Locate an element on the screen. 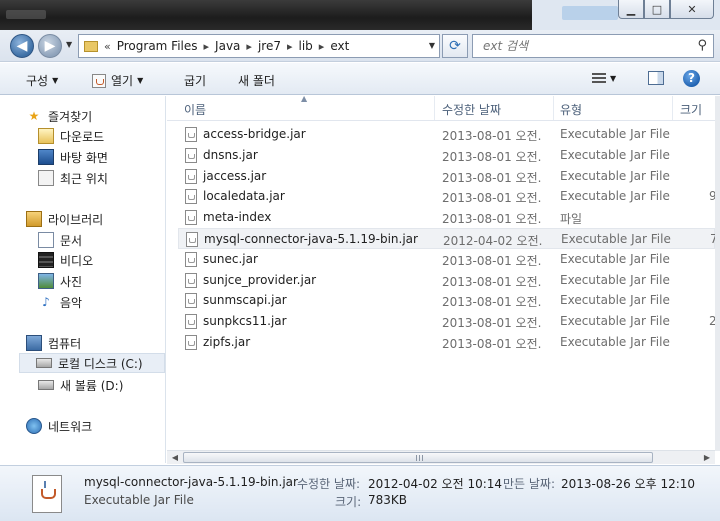 The width and height of the screenshot is (720, 521). maximize-button: □ is located at coordinates (657, 9).